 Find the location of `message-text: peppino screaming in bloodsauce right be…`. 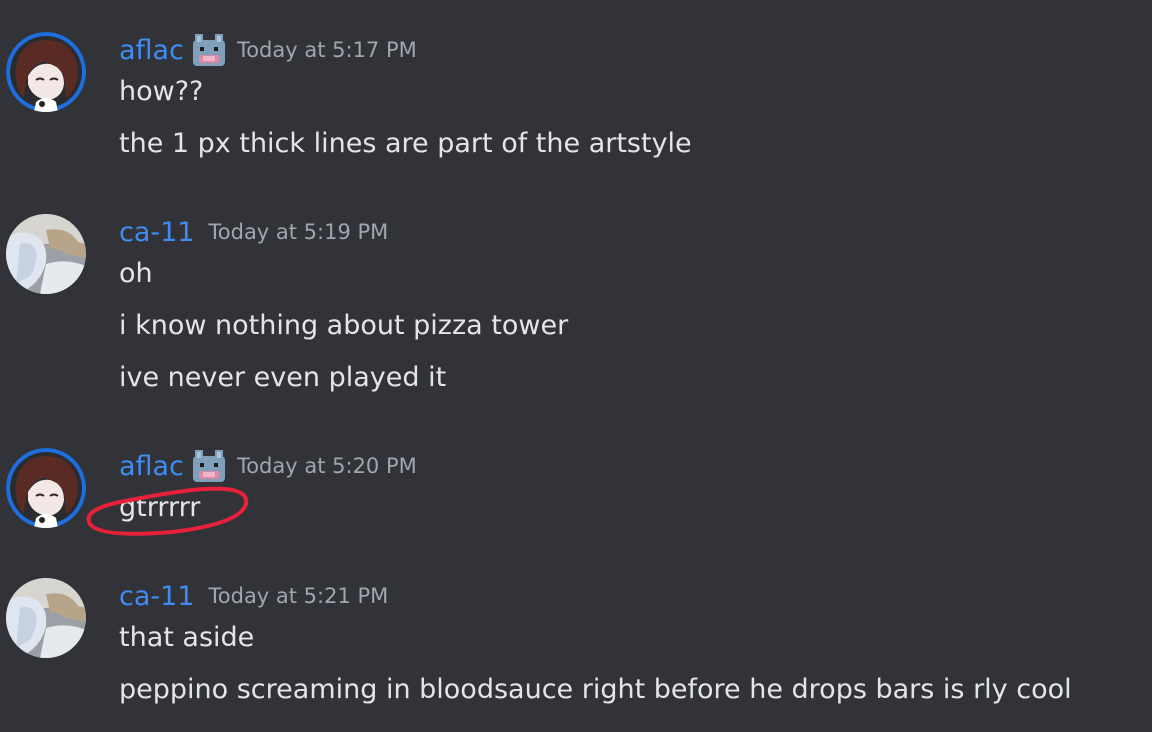

message-text: peppino screaming in bloodsauce right be… is located at coordinates (595, 689).